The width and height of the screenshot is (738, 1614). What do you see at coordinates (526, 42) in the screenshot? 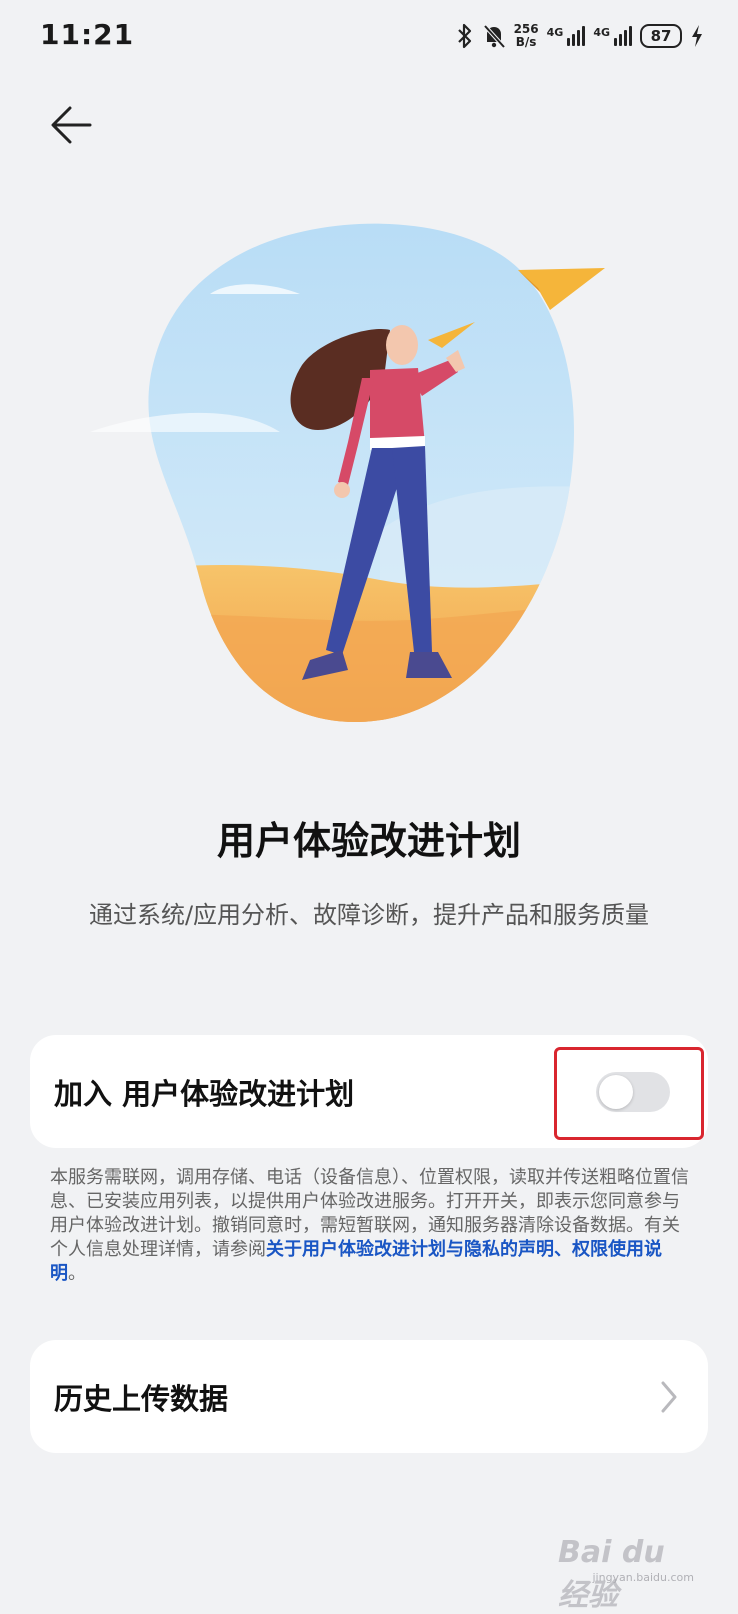
I see `net-speed-unit: B/s` at bounding box center [526, 42].